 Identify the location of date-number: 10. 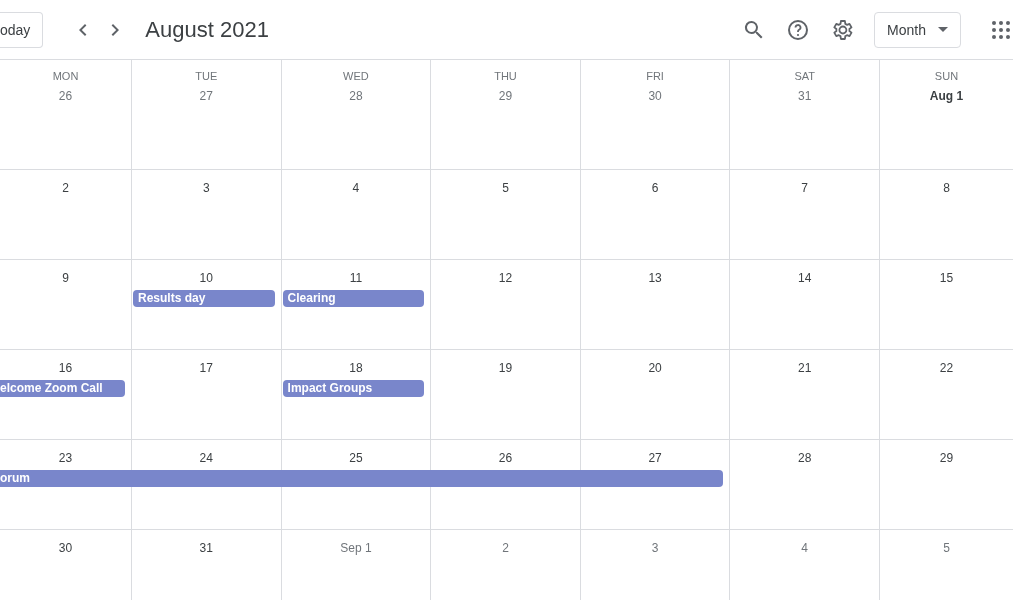
(206, 278).